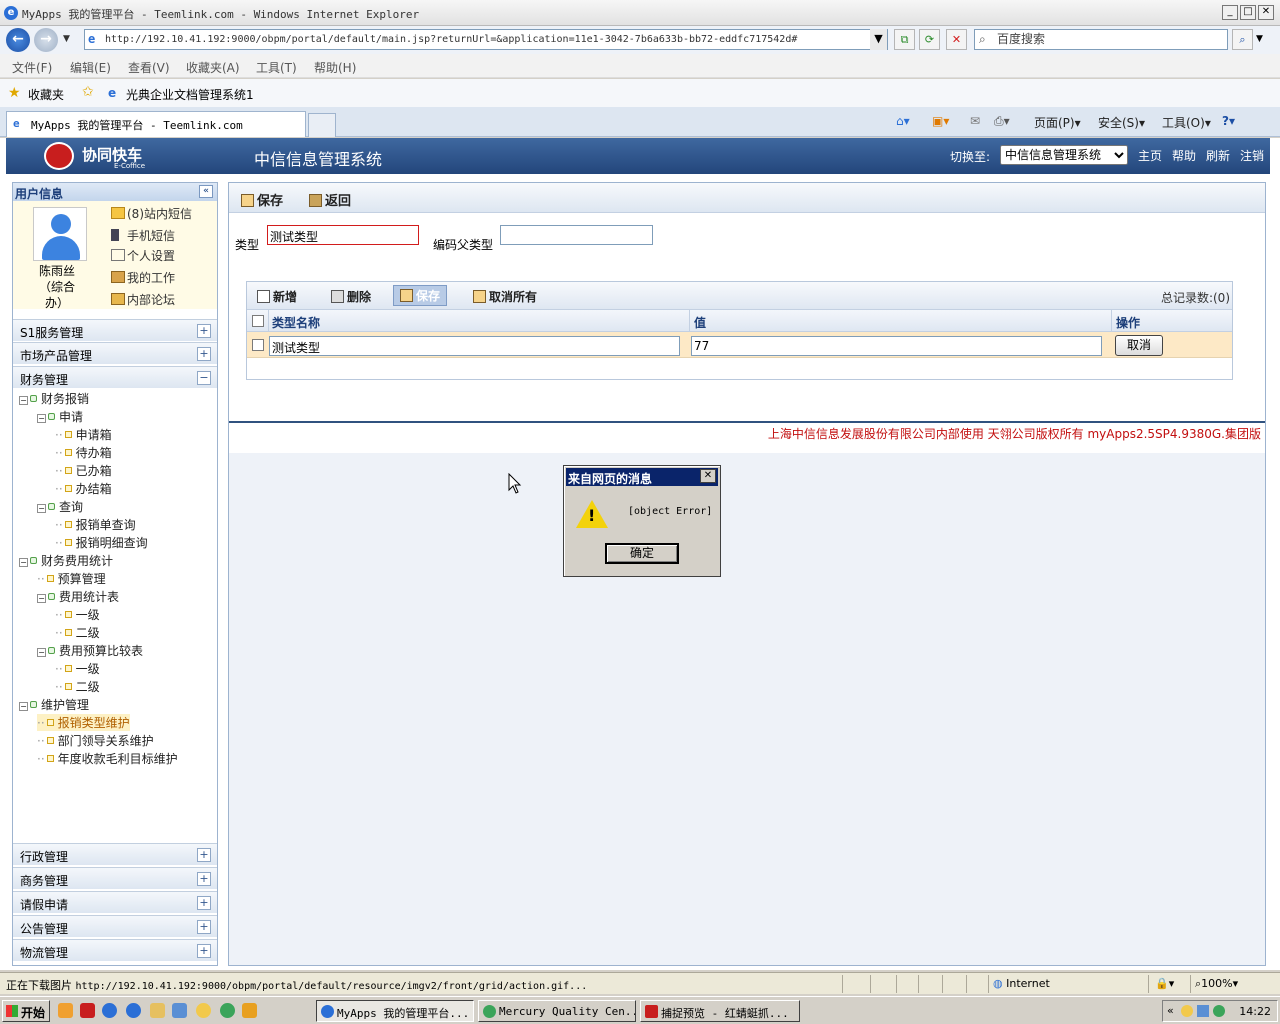 This screenshot has height=1024, width=1280. I want to click on search-go-icon: ⌕, so click(1242, 39).